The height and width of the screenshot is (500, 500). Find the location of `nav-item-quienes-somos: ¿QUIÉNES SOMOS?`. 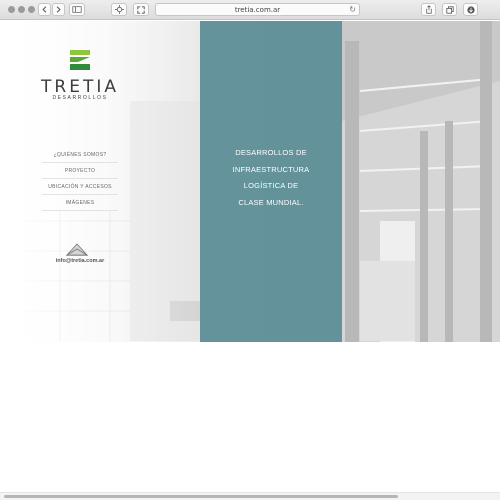

nav-item-quienes-somos: ¿QUIÉNES SOMOS? is located at coordinates (80, 155).